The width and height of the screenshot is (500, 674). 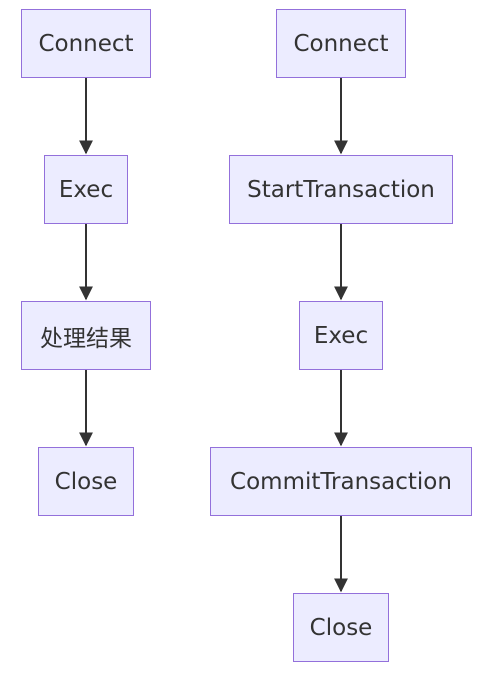 I want to click on left-node-exec: Exec, so click(x=86, y=189).